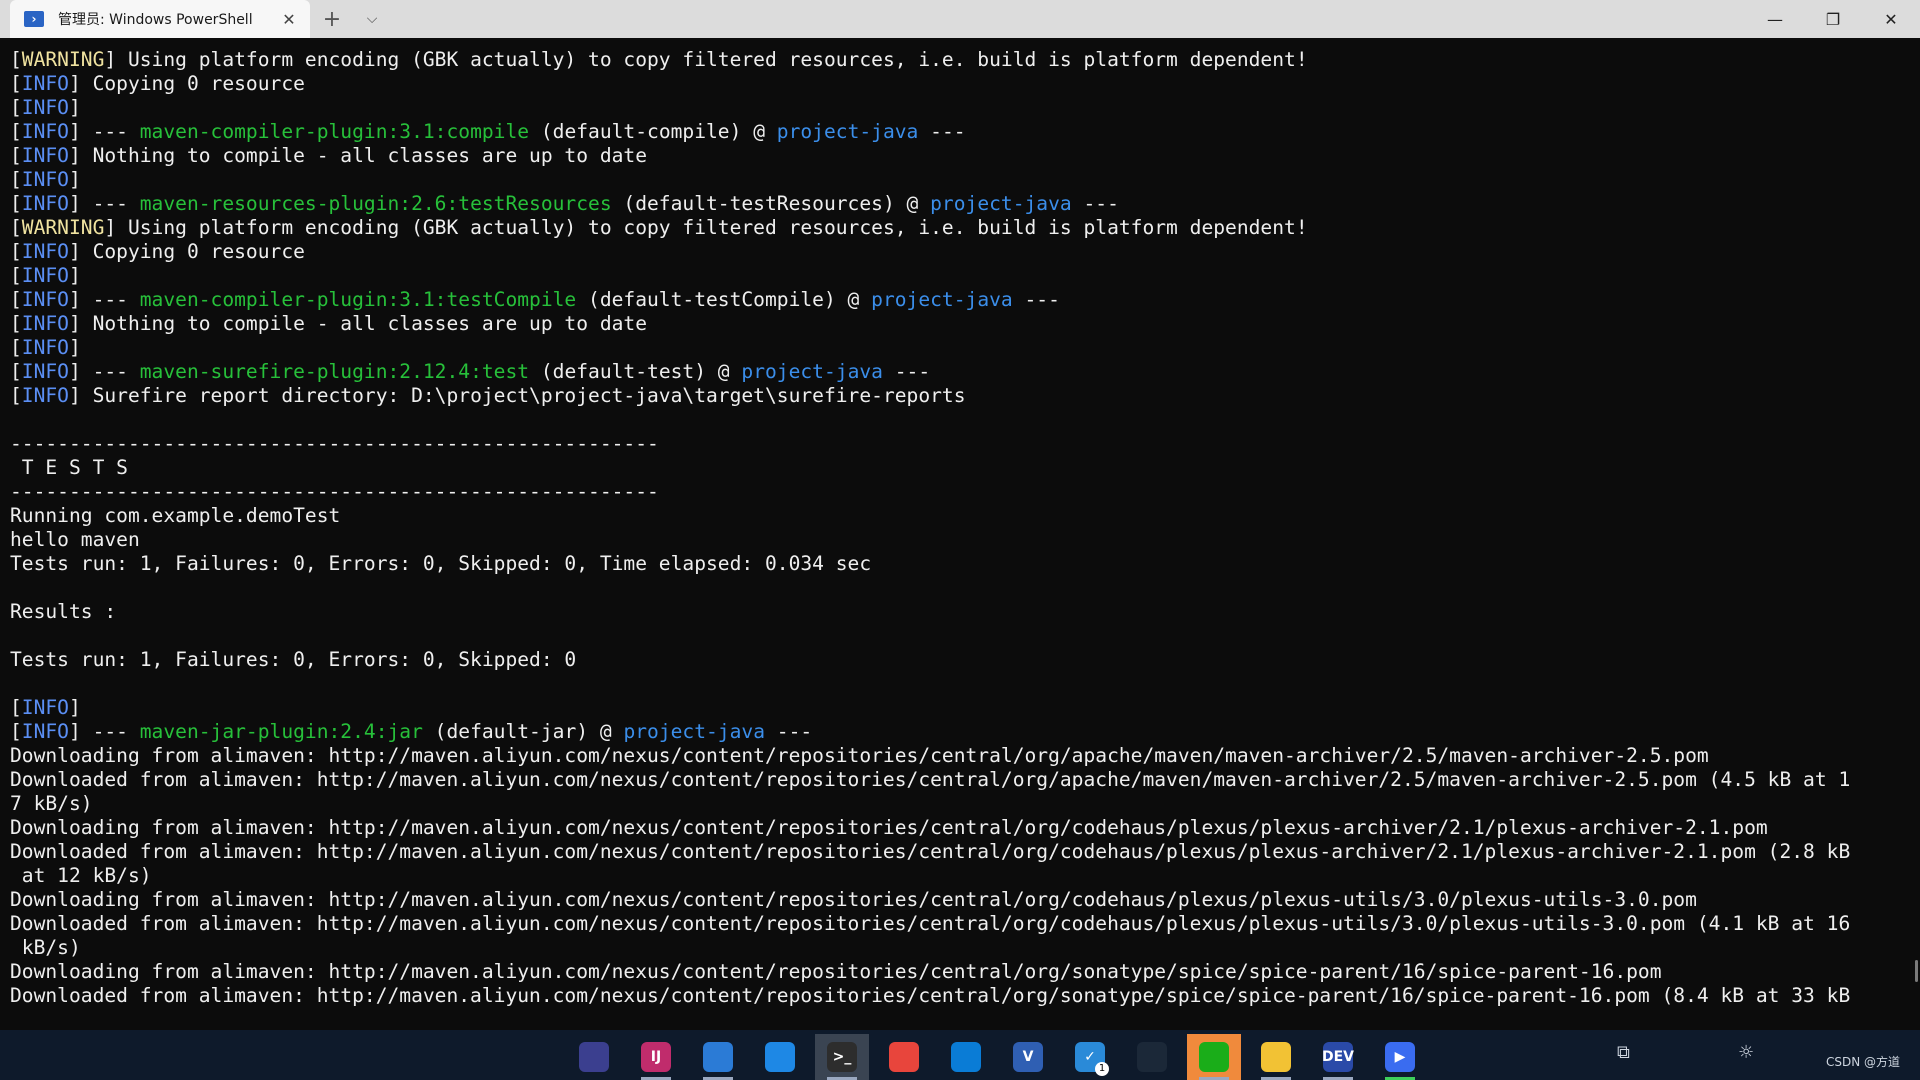 The image size is (1920, 1080). What do you see at coordinates (175, 515) in the screenshot?
I see `terminal-segment: Running com.example.demoTest` at bounding box center [175, 515].